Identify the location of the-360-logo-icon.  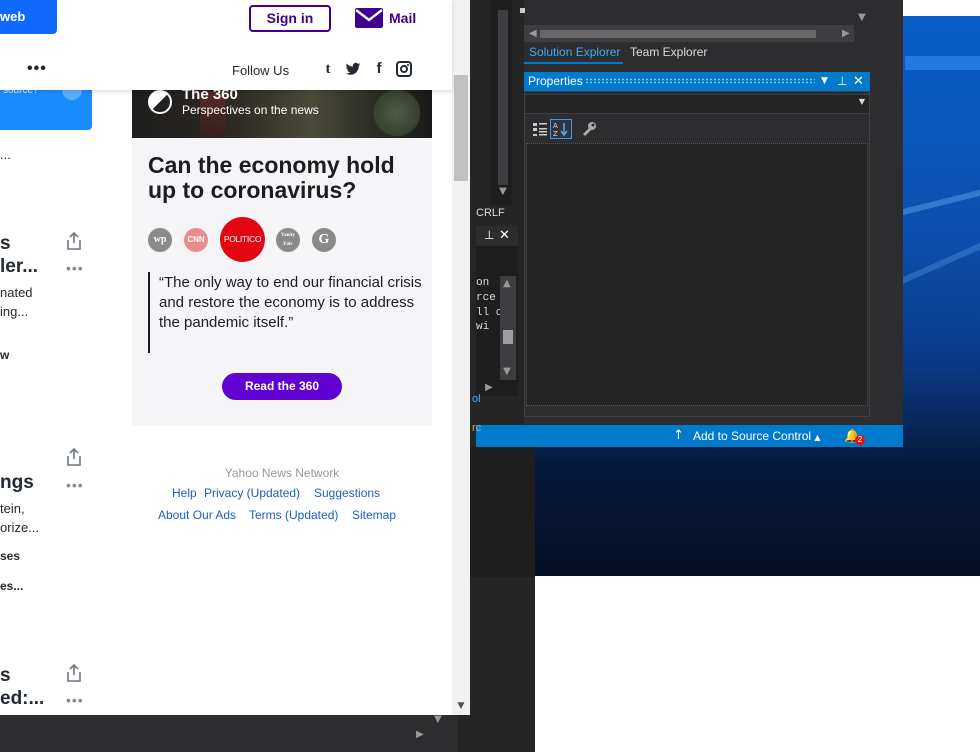
(160, 102).